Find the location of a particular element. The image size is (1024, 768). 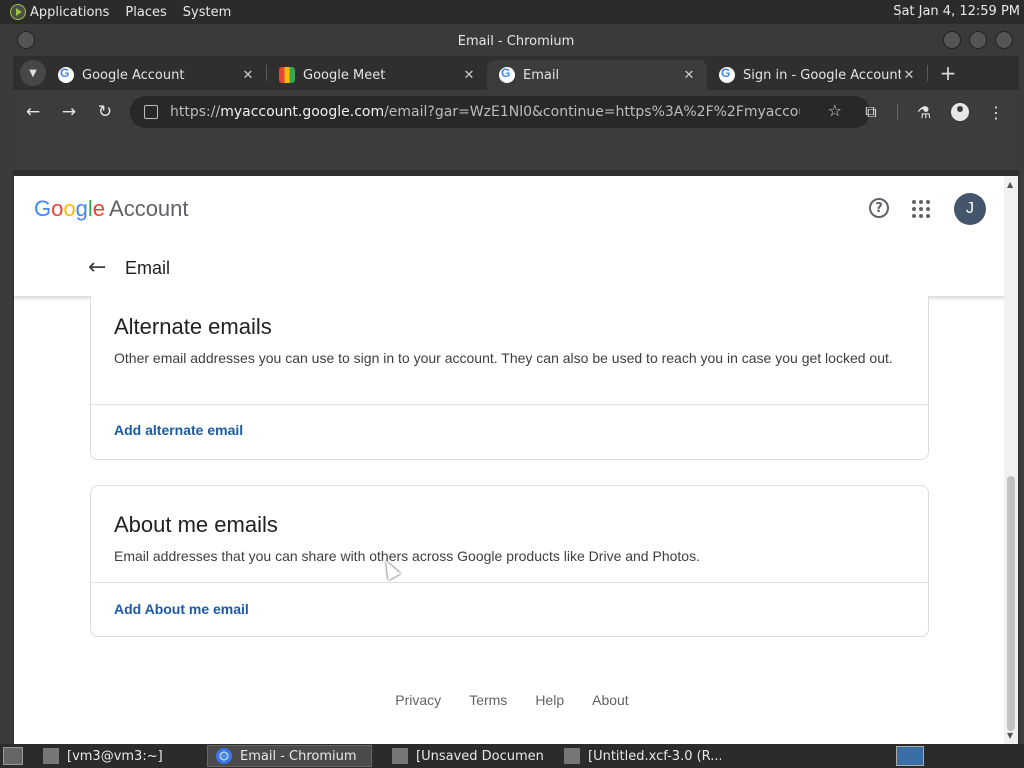

tab-title: Sign in - Google Accounts is located at coordinates (822, 75).